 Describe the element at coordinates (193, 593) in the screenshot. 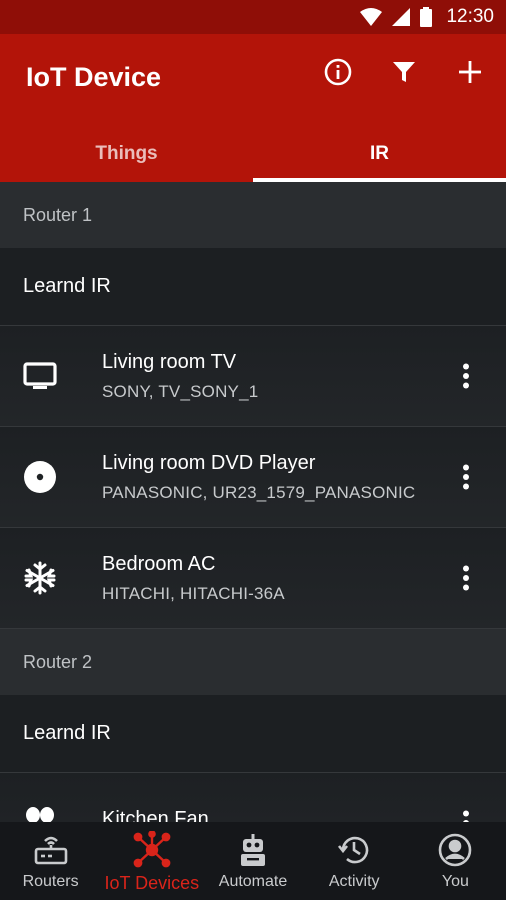

I see `device-detail: HITACHI, HITACHI-36A` at that location.